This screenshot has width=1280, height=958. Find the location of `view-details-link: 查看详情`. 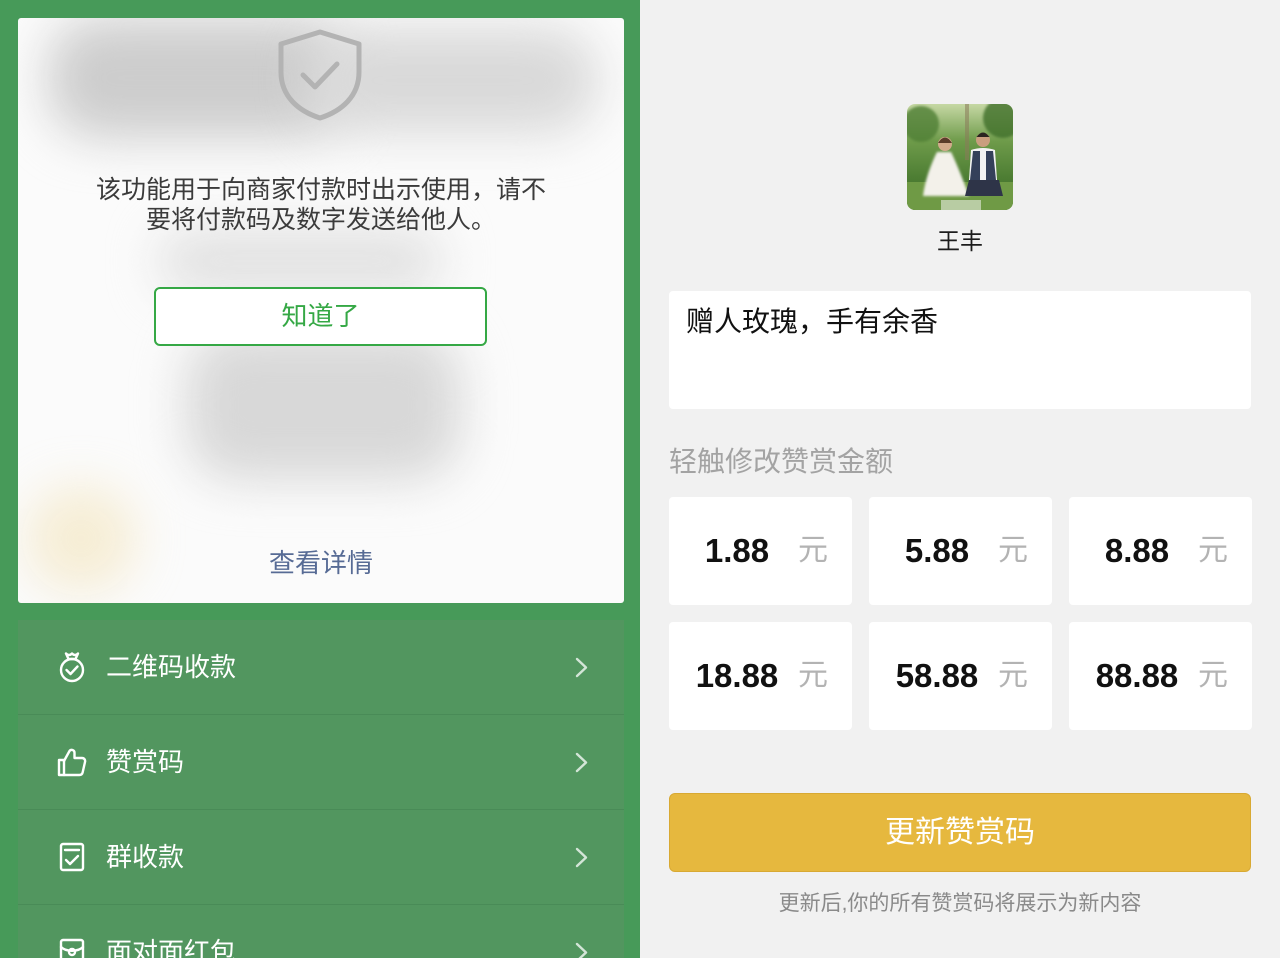

view-details-link: 查看详情 is located at coordinates (321, 563).